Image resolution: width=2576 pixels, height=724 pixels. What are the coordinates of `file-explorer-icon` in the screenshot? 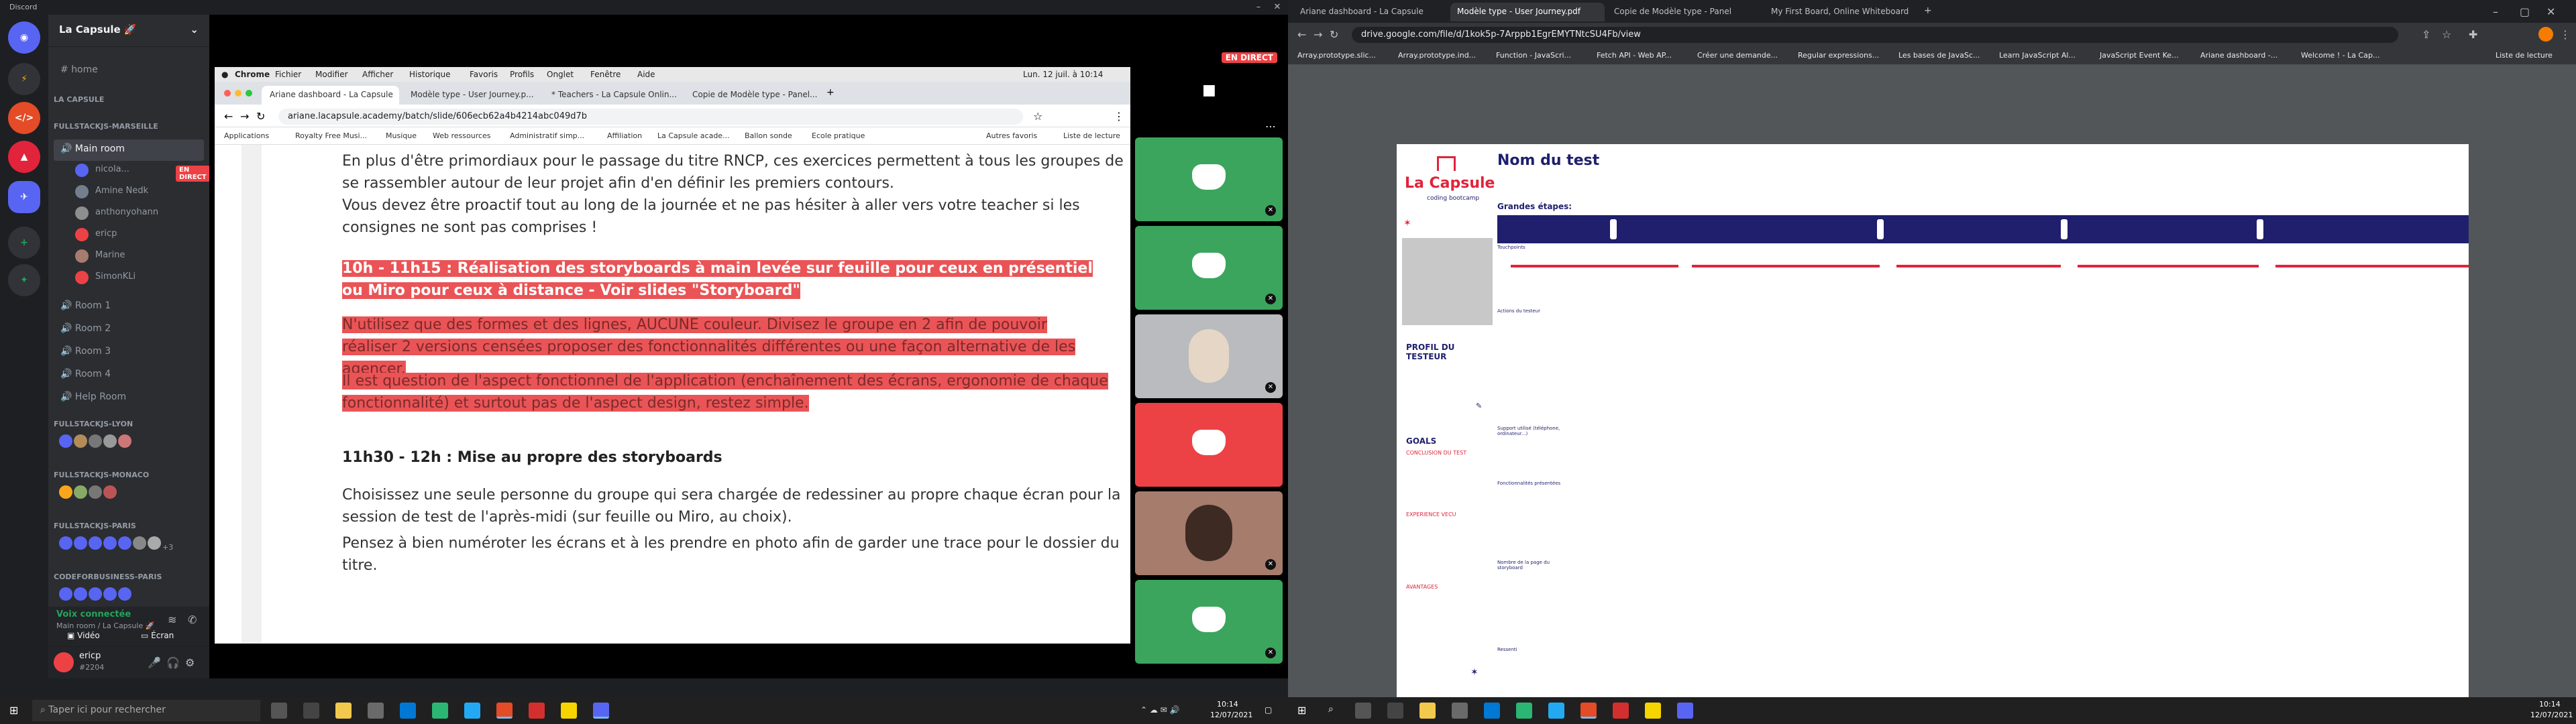 It's located at (1427, 711).